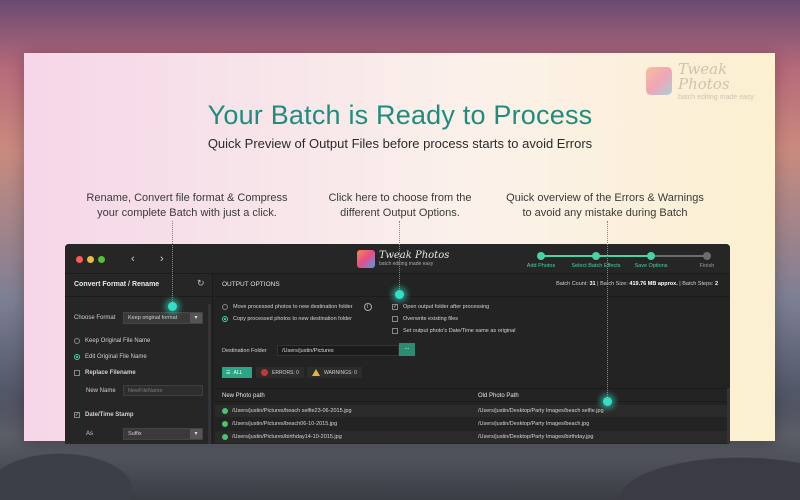  Describe the element at coordinates (163, 434) in the screenshot. I see `stamp-position-select: Suffix ▾` at that location.